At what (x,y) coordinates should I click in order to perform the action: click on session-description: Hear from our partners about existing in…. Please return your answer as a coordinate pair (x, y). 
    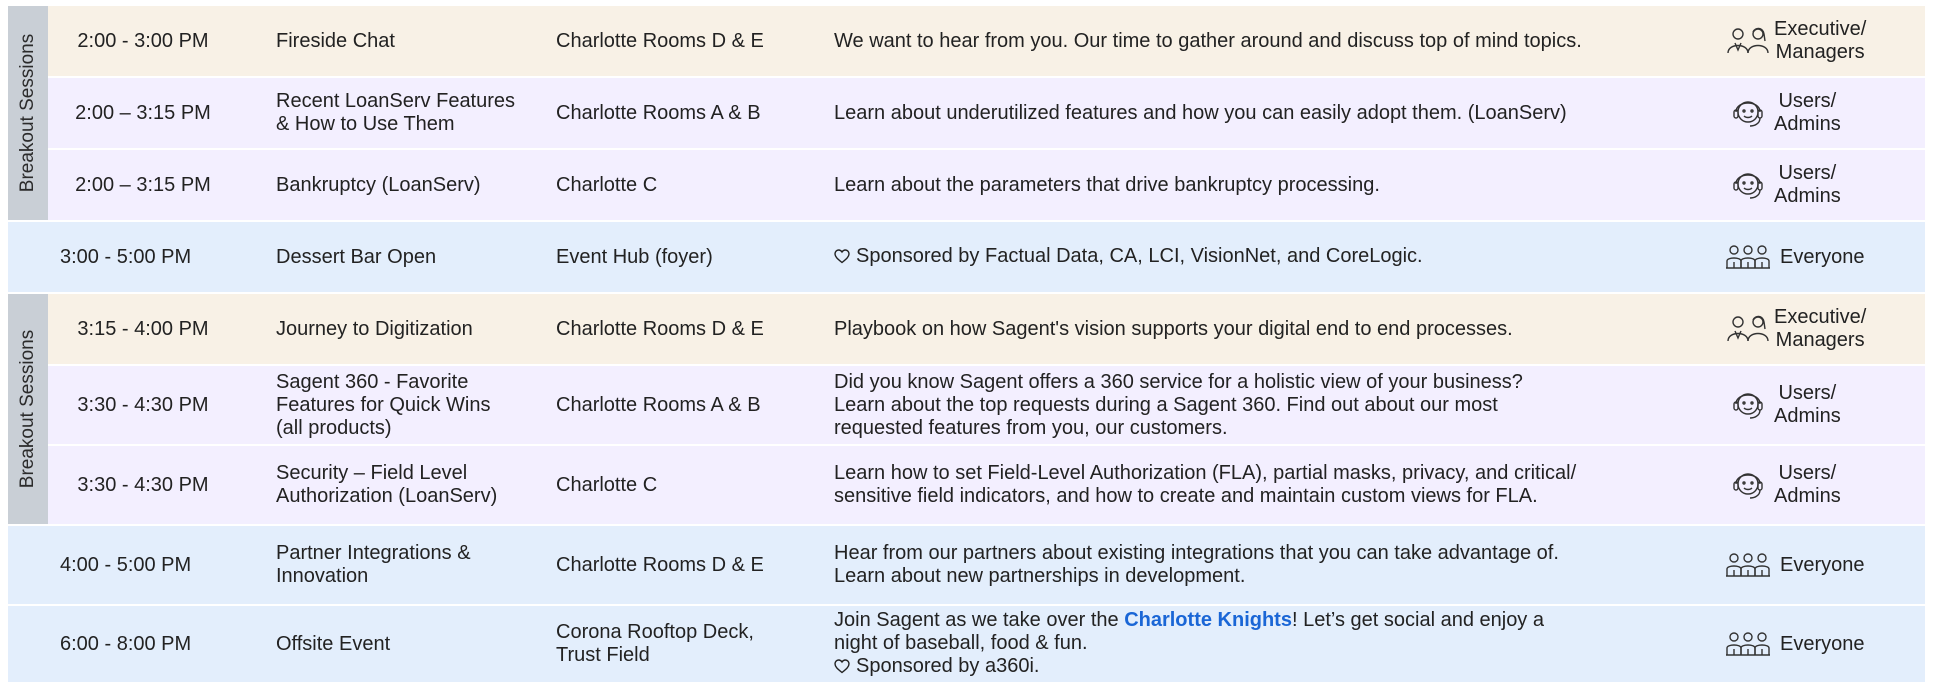
    Looking at the image, I should click on (1196, 564).